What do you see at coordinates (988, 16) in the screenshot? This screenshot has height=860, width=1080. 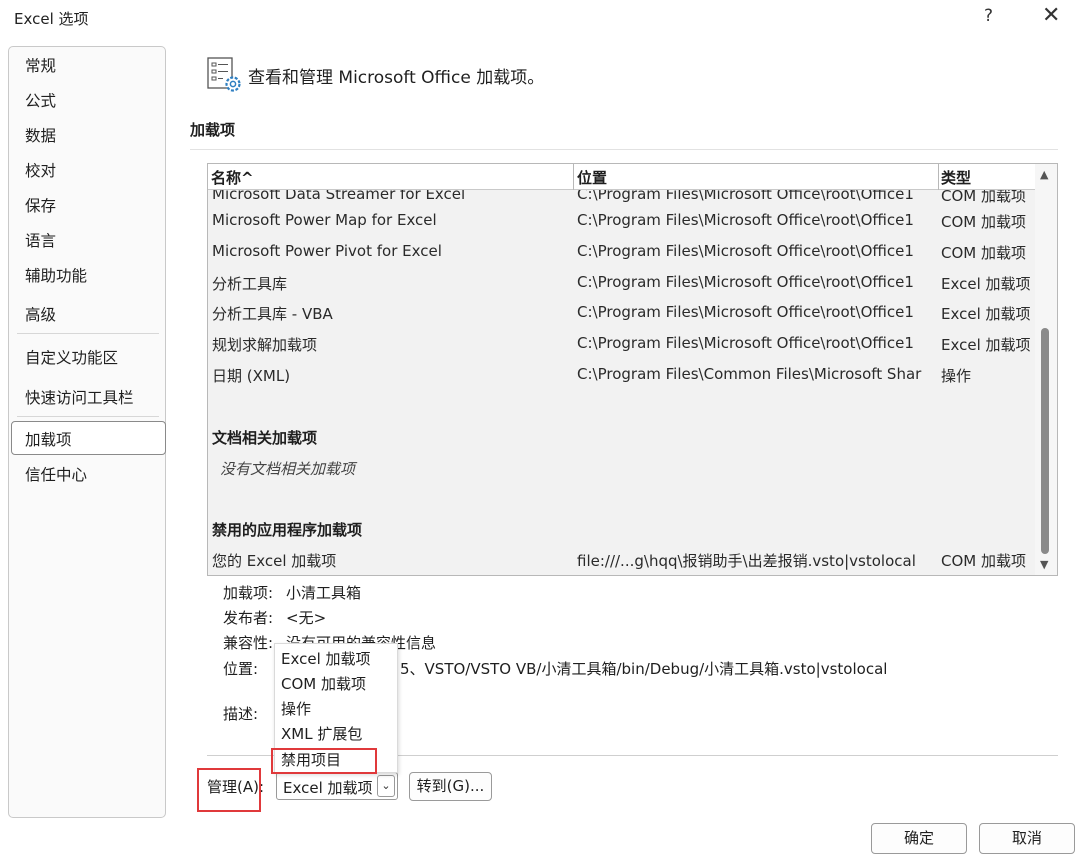 I see `help-button: ?` at bounding box center [988, 16].